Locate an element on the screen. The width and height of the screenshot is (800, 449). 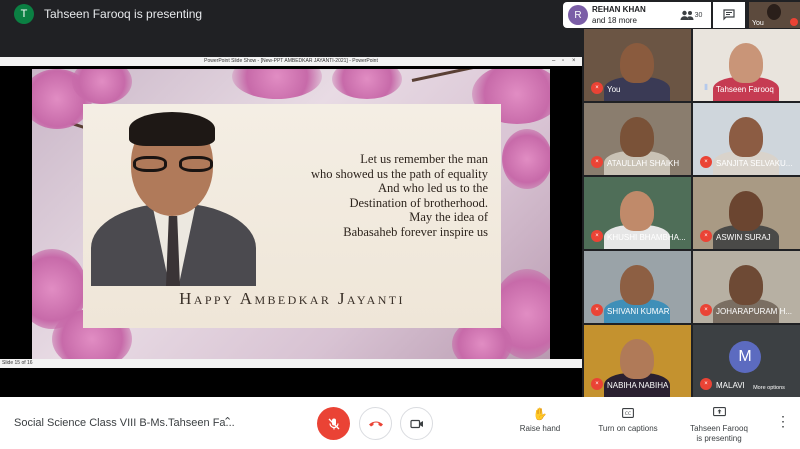
chat-button is located at coordinates (729, 15).